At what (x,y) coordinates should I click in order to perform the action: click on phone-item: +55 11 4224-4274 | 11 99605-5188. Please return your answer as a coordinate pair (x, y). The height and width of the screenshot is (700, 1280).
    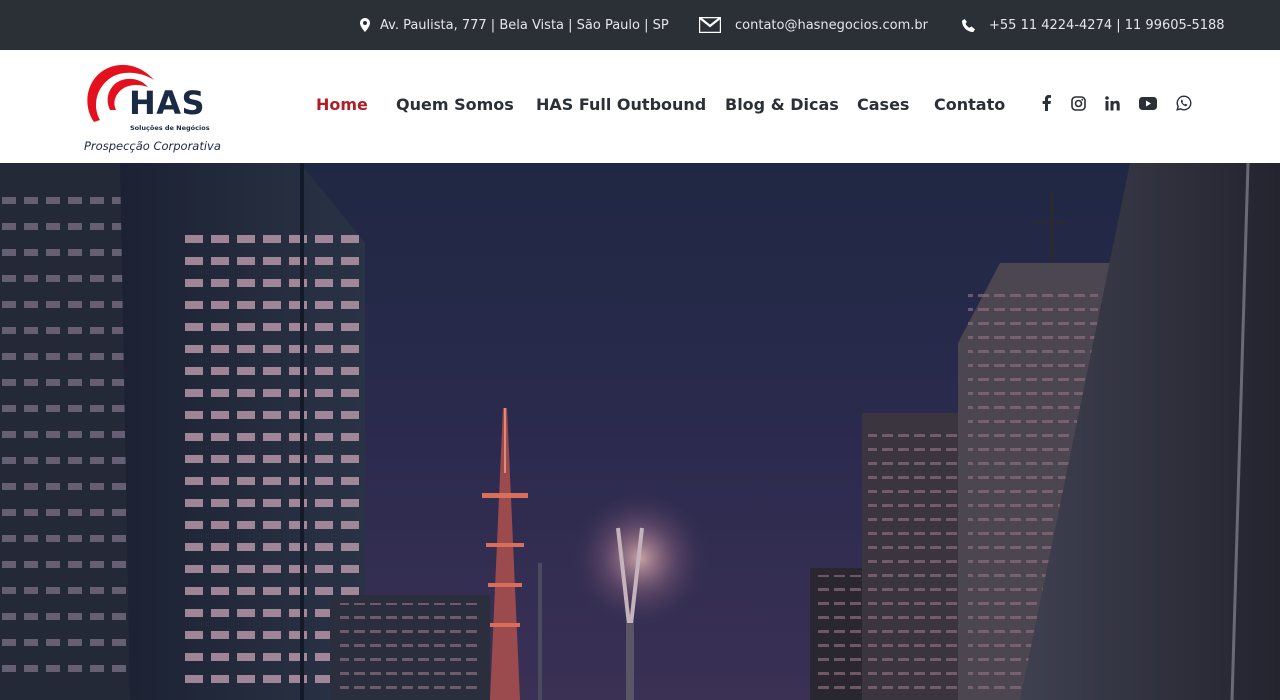
    Looking at the image, I should click on (1093, 25).